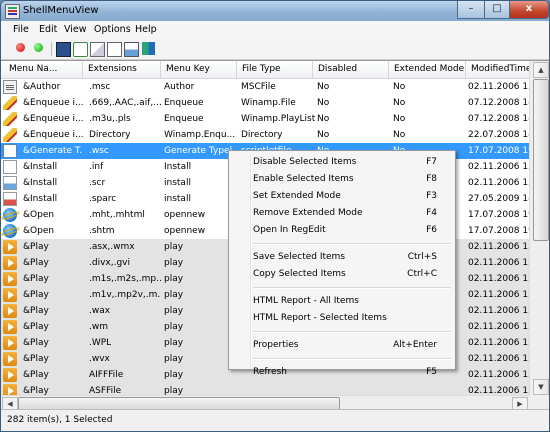 This screenshot has width=550, height=432. I want to click on properties-icon, so click(114, 49).